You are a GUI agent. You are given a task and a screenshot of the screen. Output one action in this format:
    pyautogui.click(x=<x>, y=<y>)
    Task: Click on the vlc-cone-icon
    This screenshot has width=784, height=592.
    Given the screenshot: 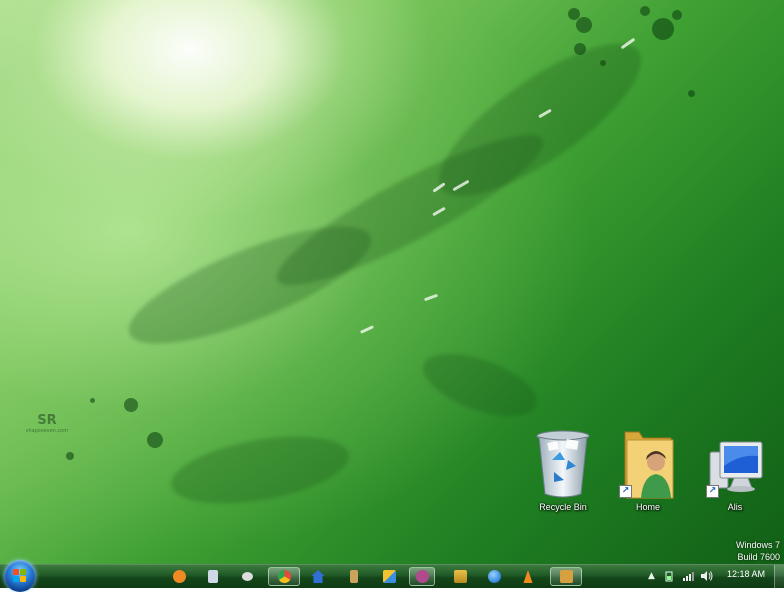 What is the action you would take?
    pyautogui.click(x=528, y=576)
    